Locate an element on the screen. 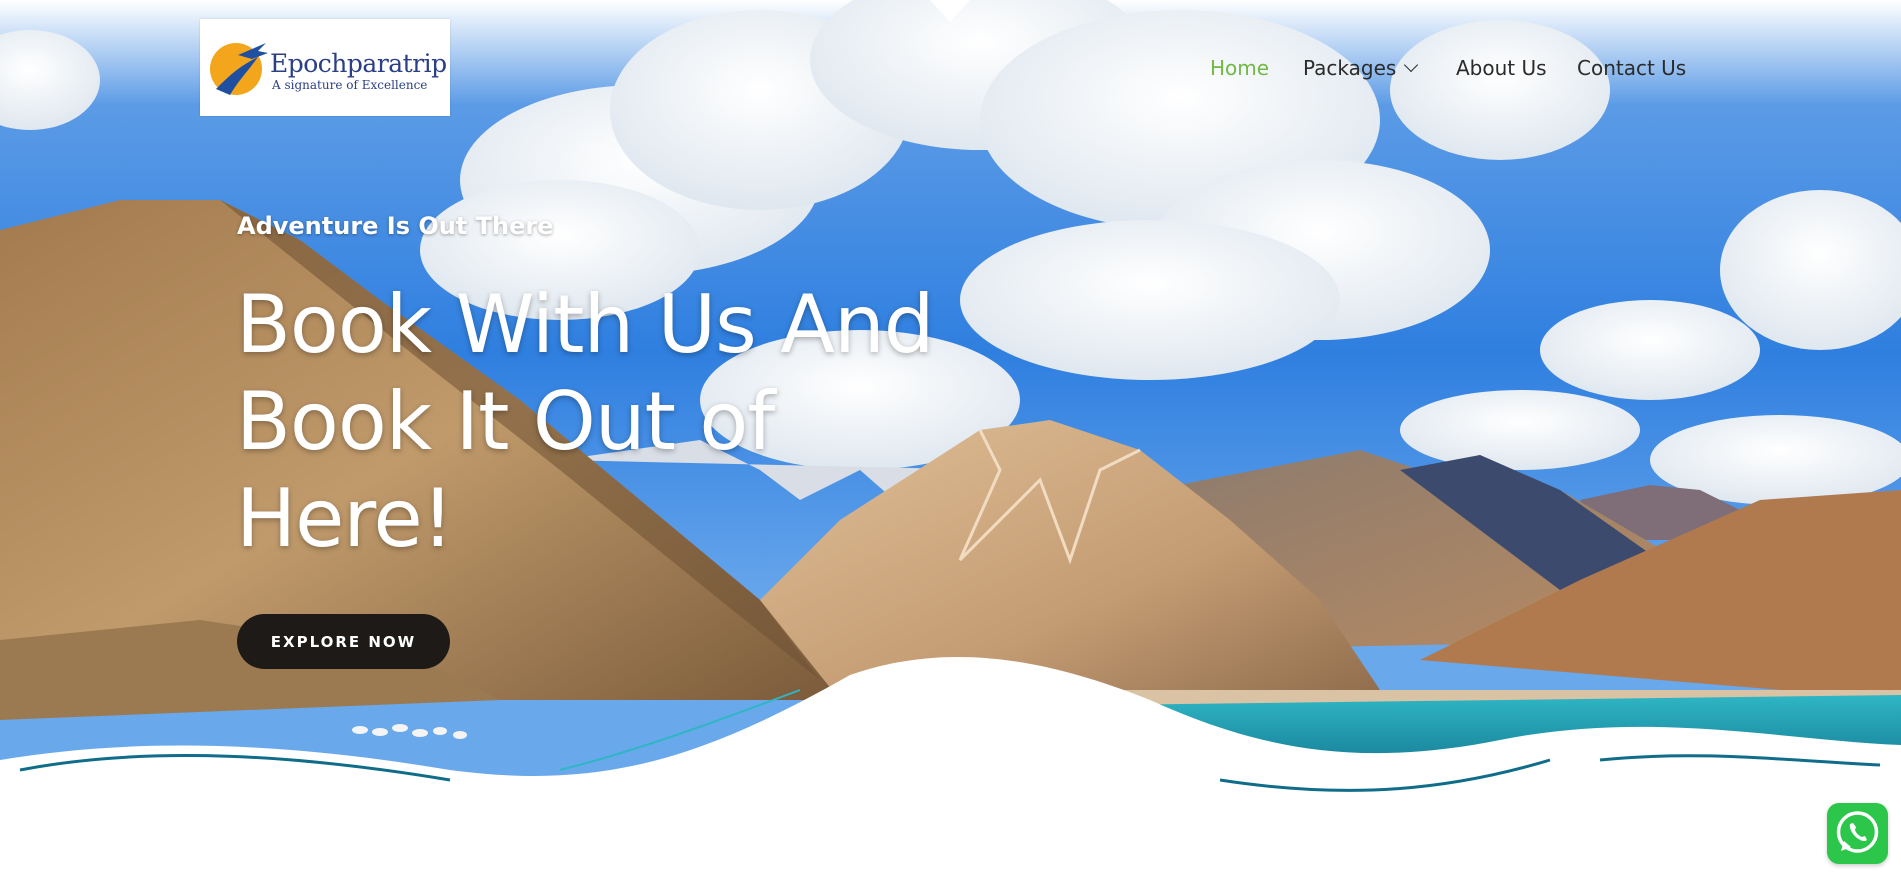 The height and width of the screenshot is (879, 1901). explore-now-button: EXPLORE NOW is located at coordinates (343, 641).